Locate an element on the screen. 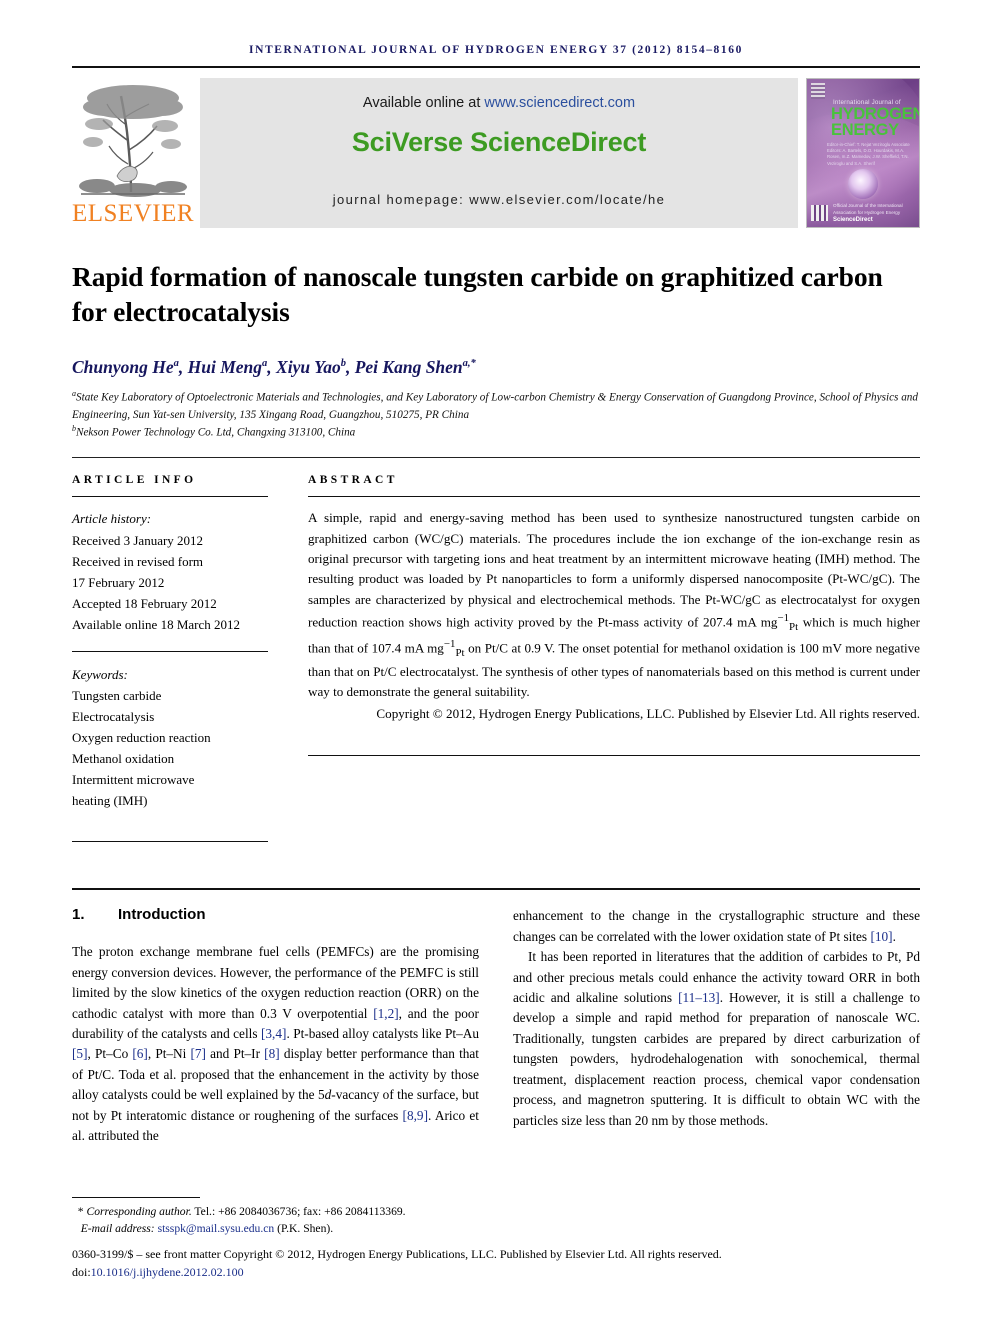  abstract-bottom-rule is located at coordinates (614, 755).